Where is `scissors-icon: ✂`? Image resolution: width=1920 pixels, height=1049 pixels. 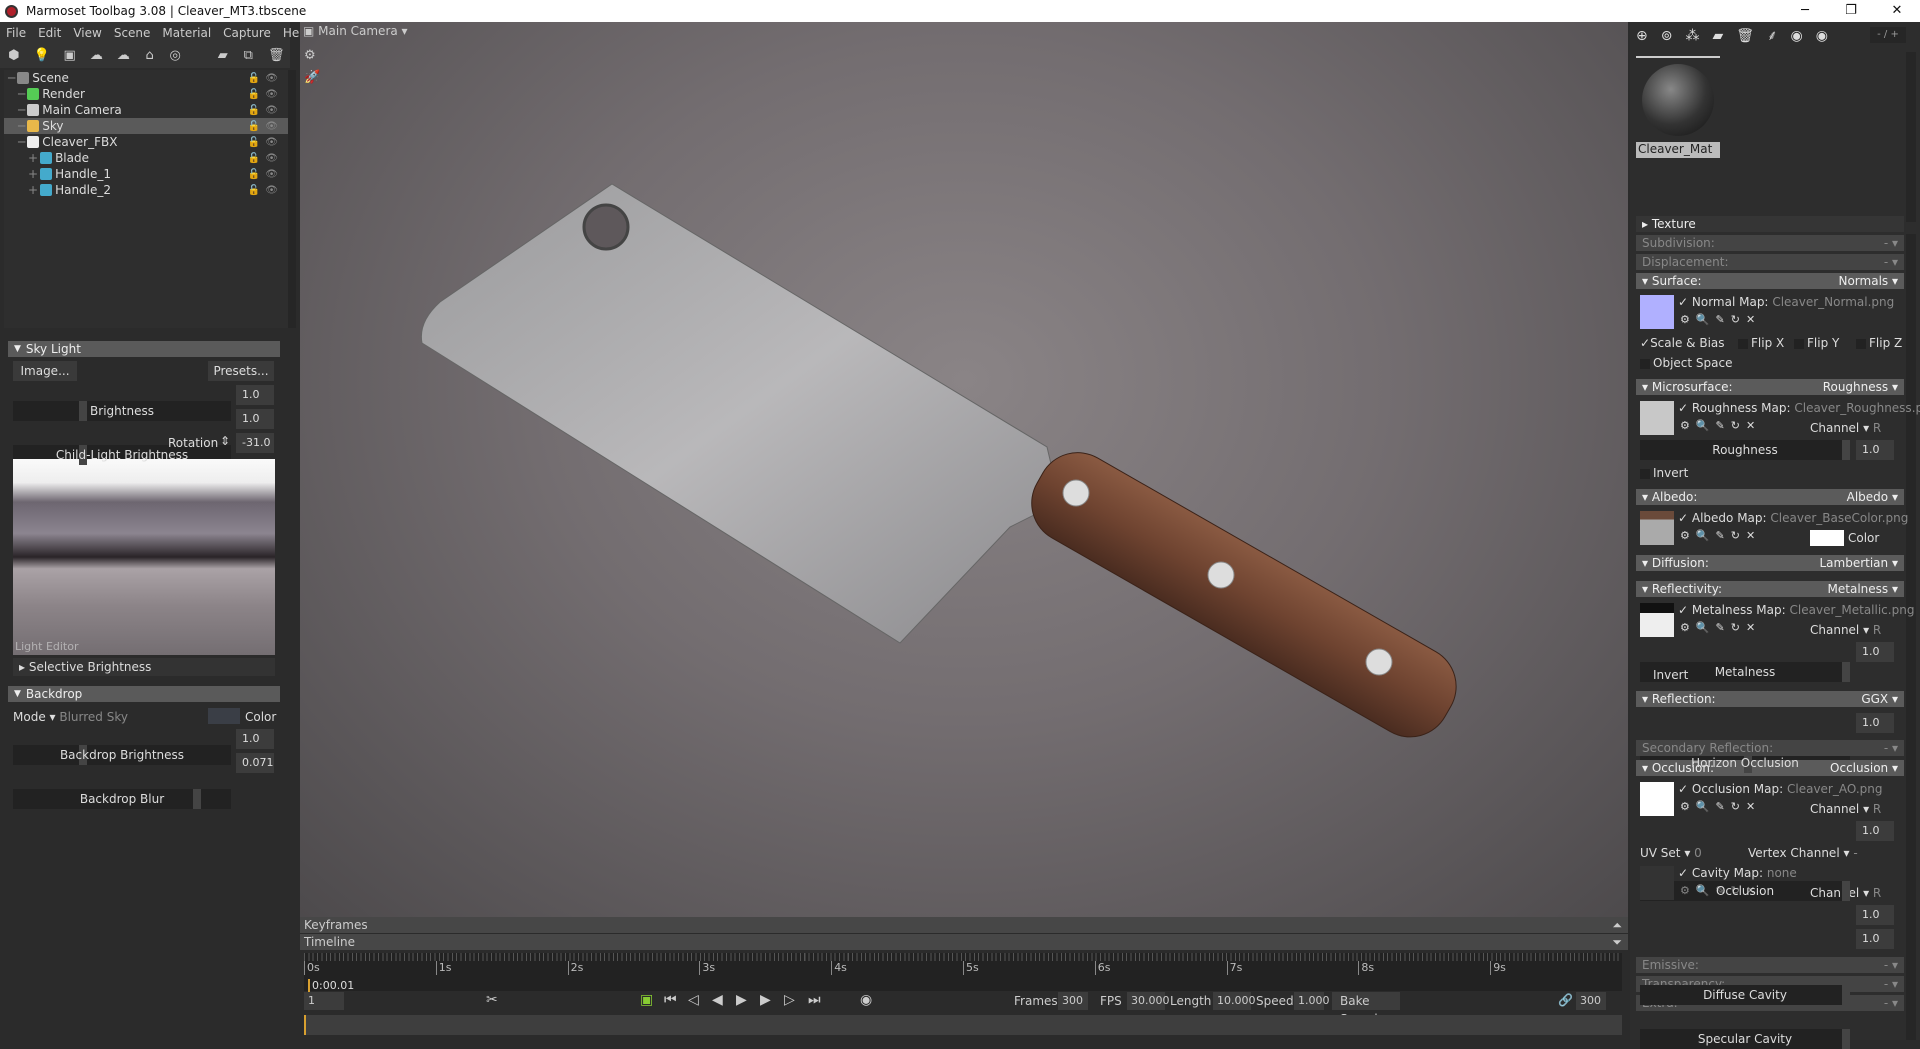 scissors-icon: ✂ is located at coordinates (492, 1000).